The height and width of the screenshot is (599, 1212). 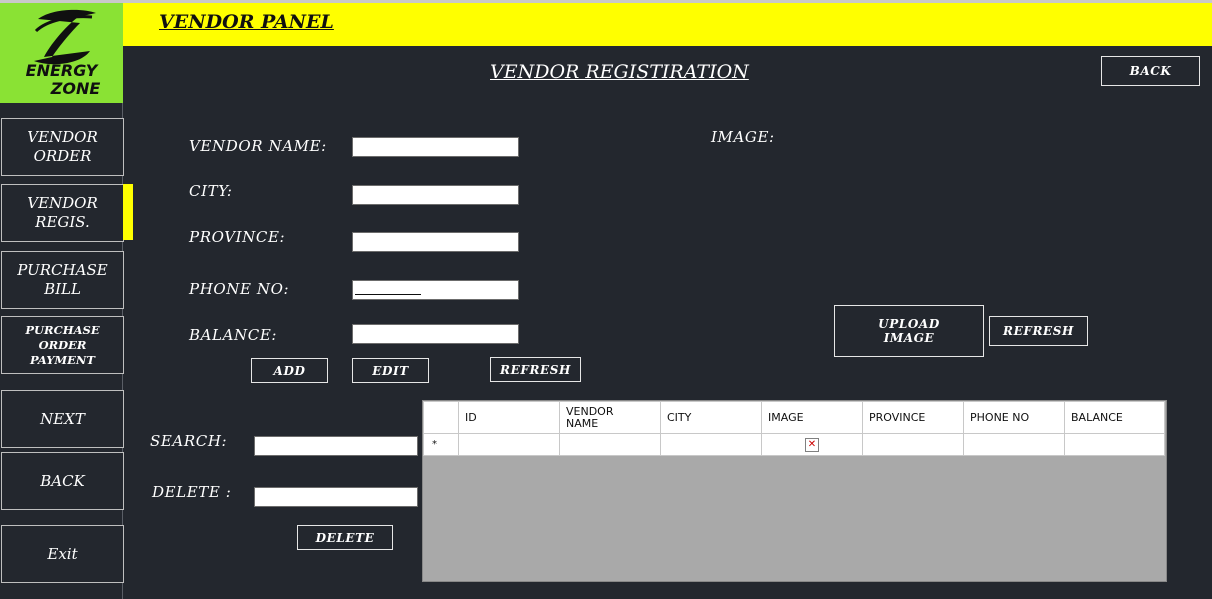 I want to click on column-header-image: IMAGE, so click(x=812, y=417).